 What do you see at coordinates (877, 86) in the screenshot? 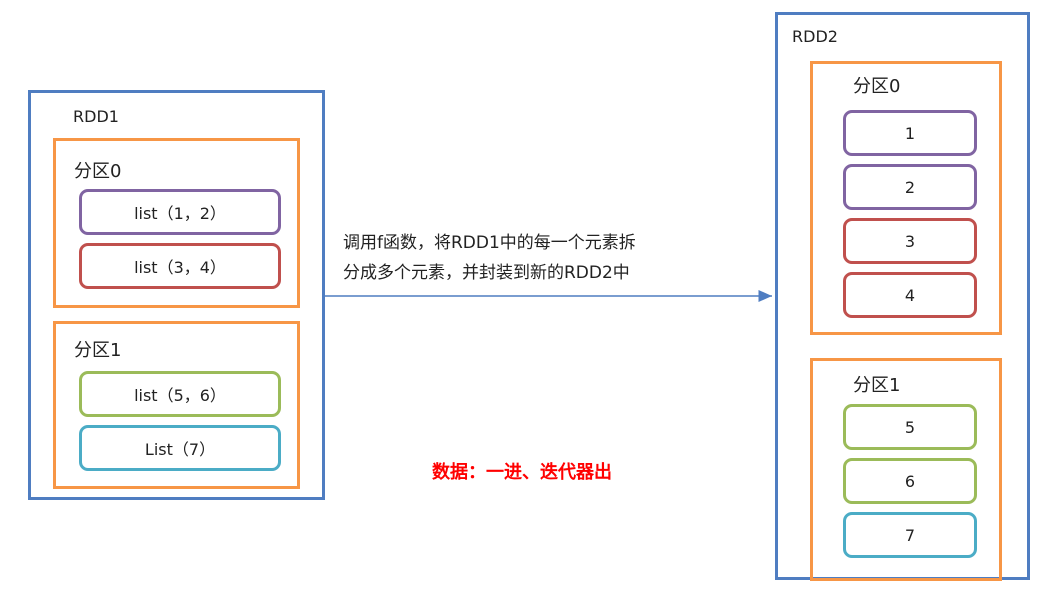
I see `partition-label: 分区0` at bounding box center [877, 86].